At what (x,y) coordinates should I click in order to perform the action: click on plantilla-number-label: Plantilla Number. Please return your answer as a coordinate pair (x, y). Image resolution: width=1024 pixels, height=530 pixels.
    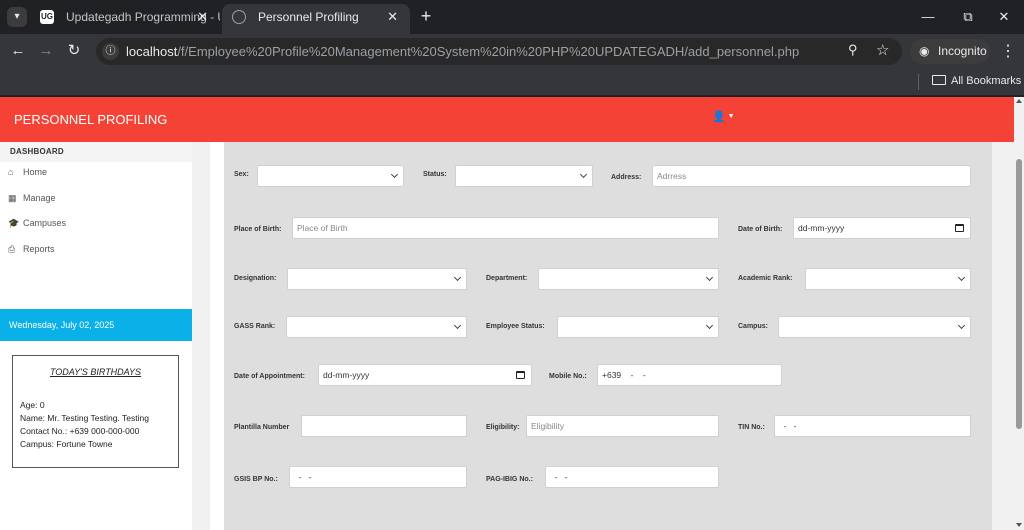
    Looking at the image, I should click on (262, 427).